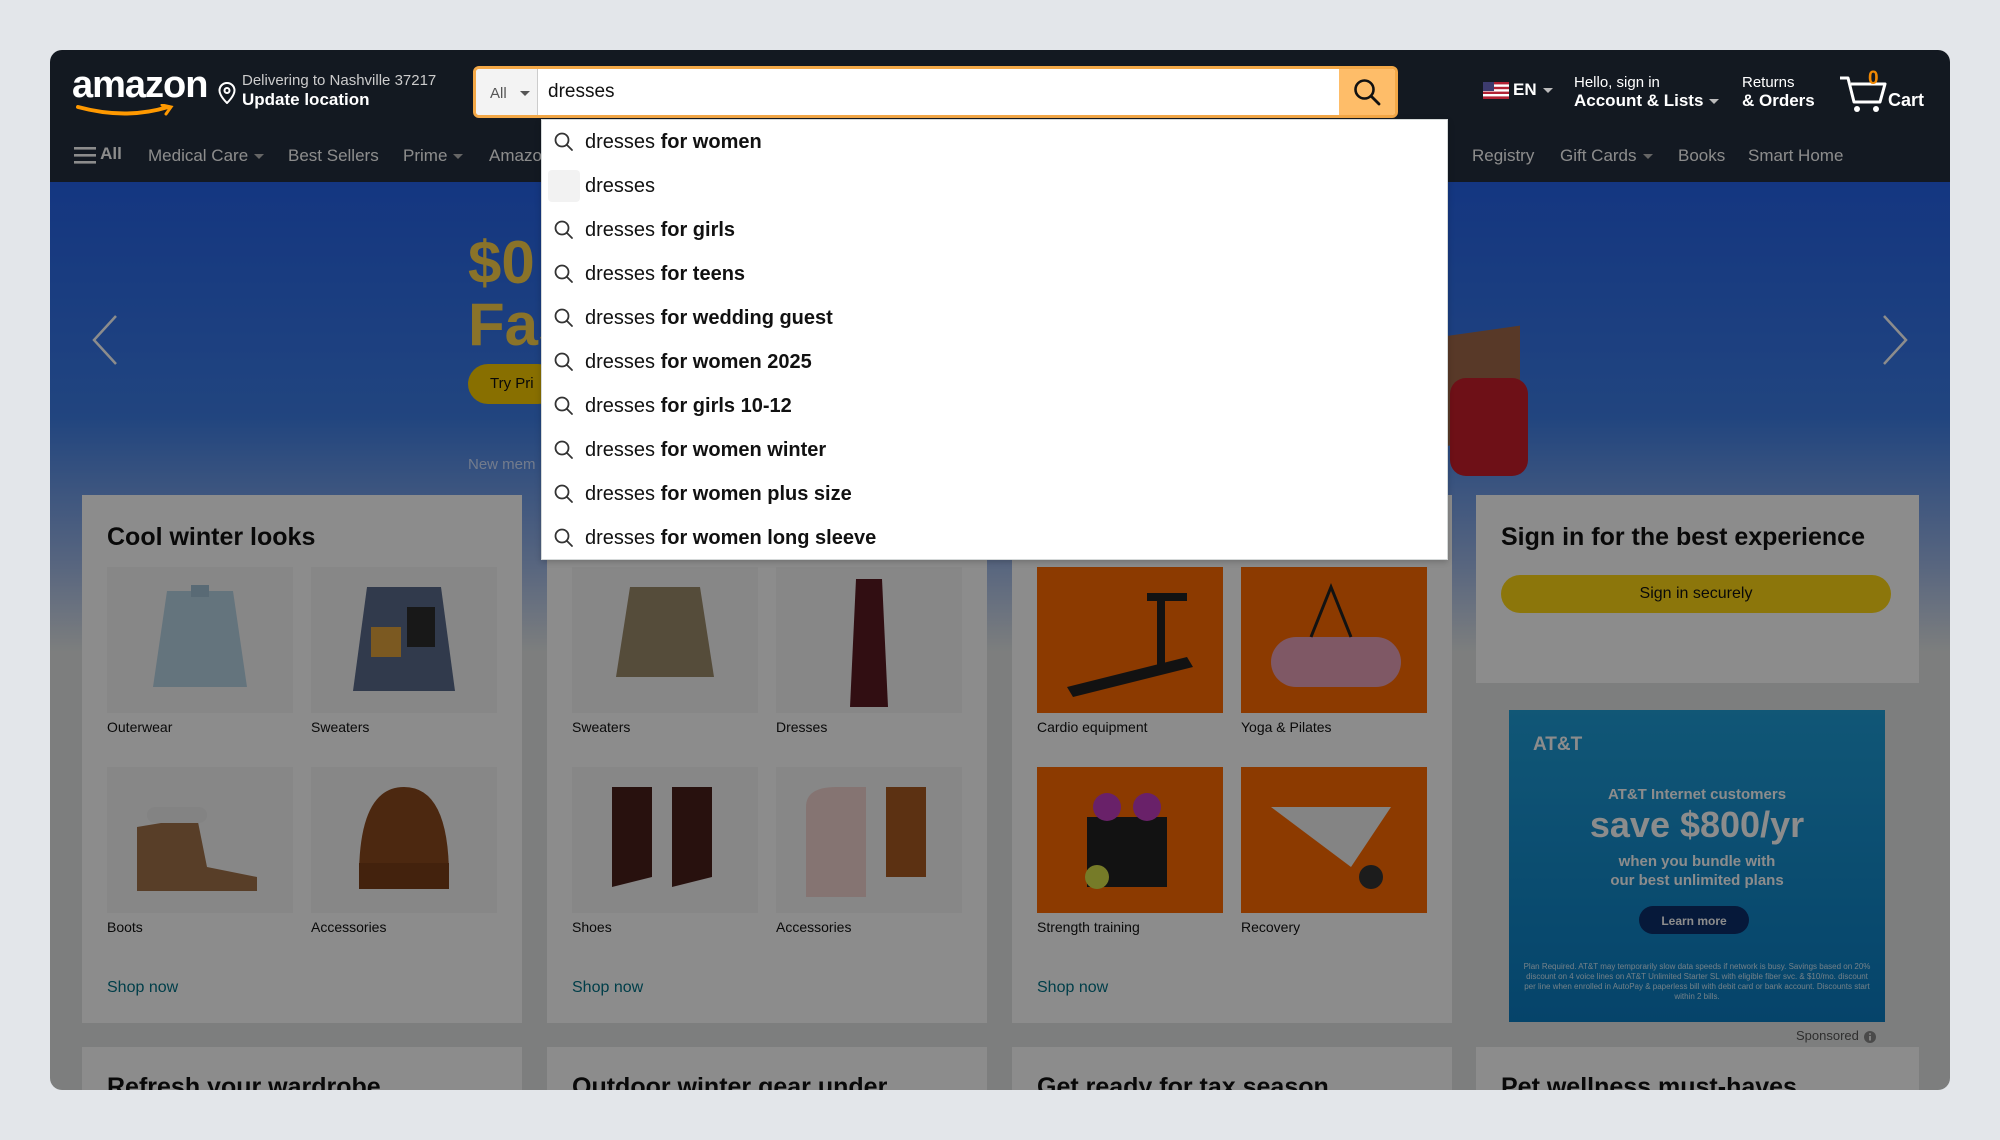 The image size is (2000, 1140). What do you see at coordinates (1525, 89) in the screenshot?
I see `language-code: EN` at bounding box center [1525, 89].